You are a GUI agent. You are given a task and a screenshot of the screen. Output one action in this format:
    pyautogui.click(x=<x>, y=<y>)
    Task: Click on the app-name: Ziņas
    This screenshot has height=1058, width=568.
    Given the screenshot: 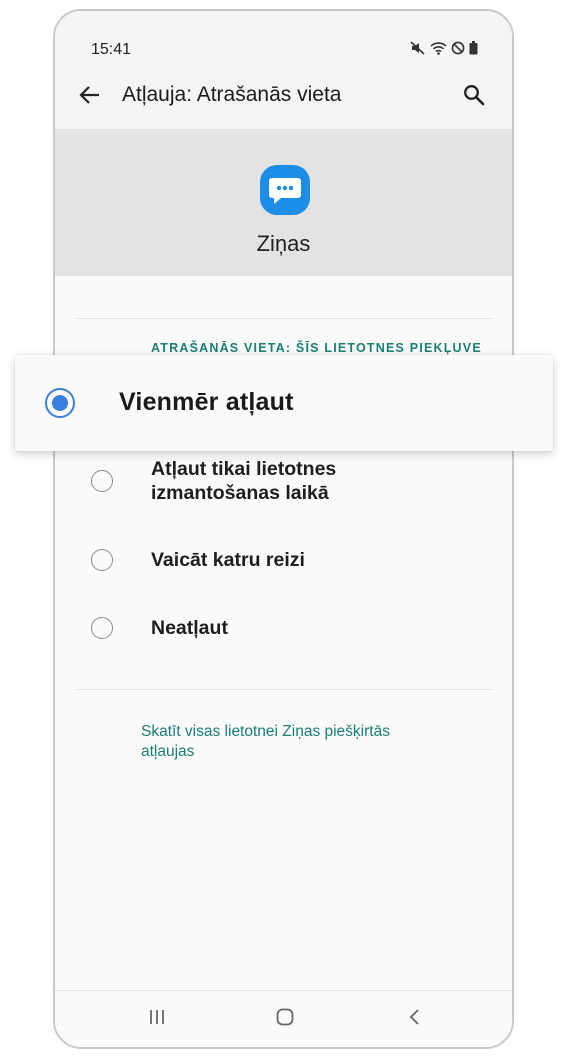 What is the action you would take?
    pyautogui.click(x=283, y=243)
    